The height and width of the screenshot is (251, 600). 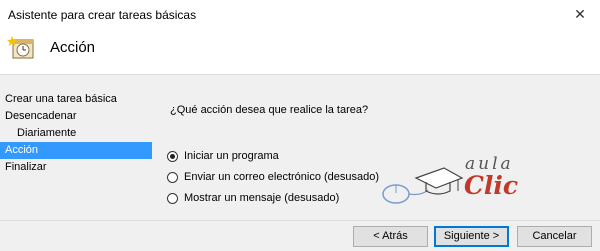 I want to click on option-label: Enviar un correo electrónico (desusado), so click(x=282, y=177).